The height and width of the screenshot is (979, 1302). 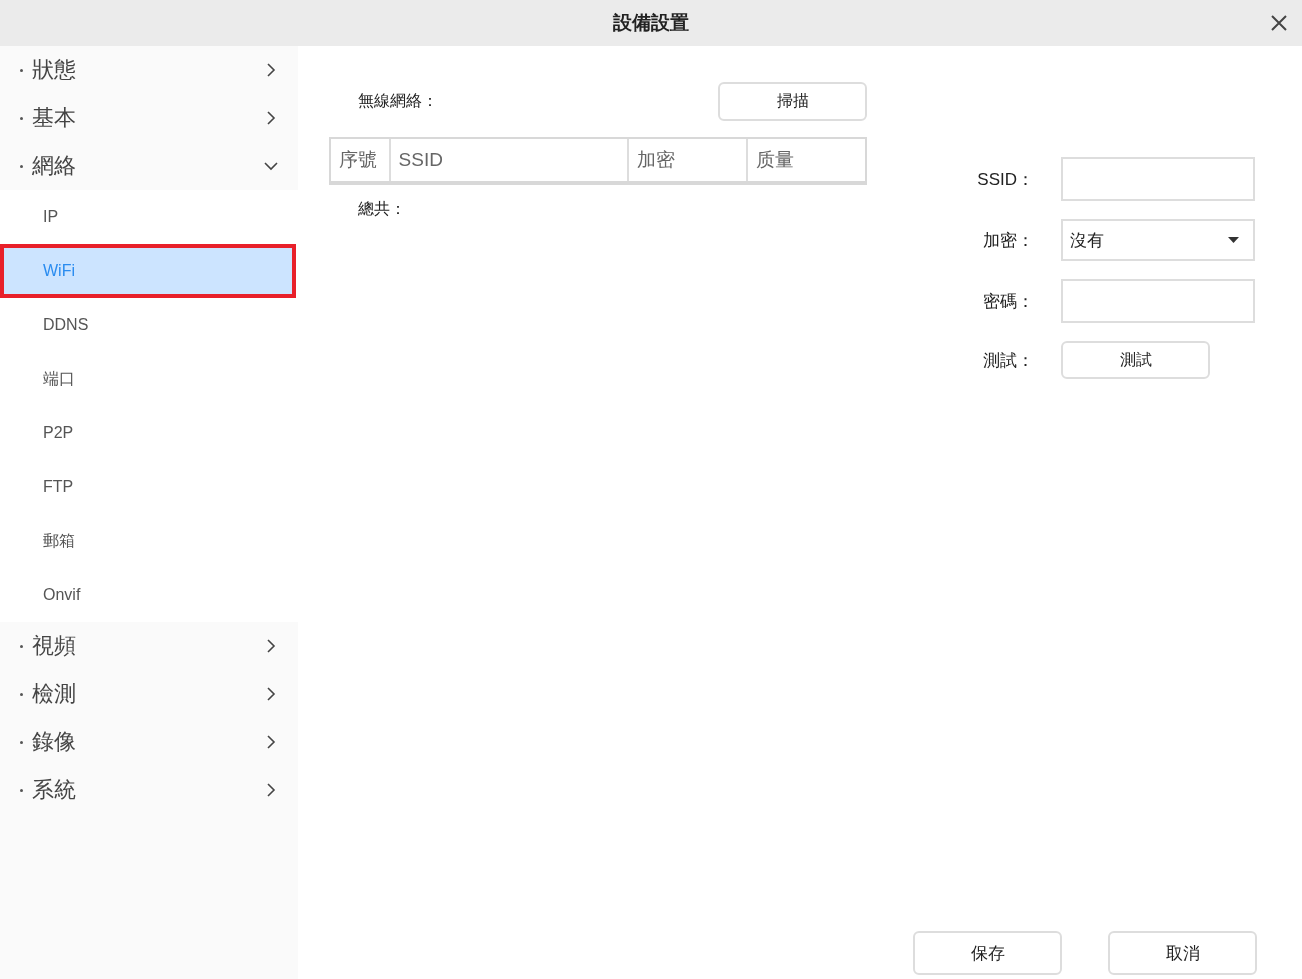 What do you see at coordinates (149, 217) in the screenshot?
I see `sidebar-subitem: IP` at bounding box center [149, 217].